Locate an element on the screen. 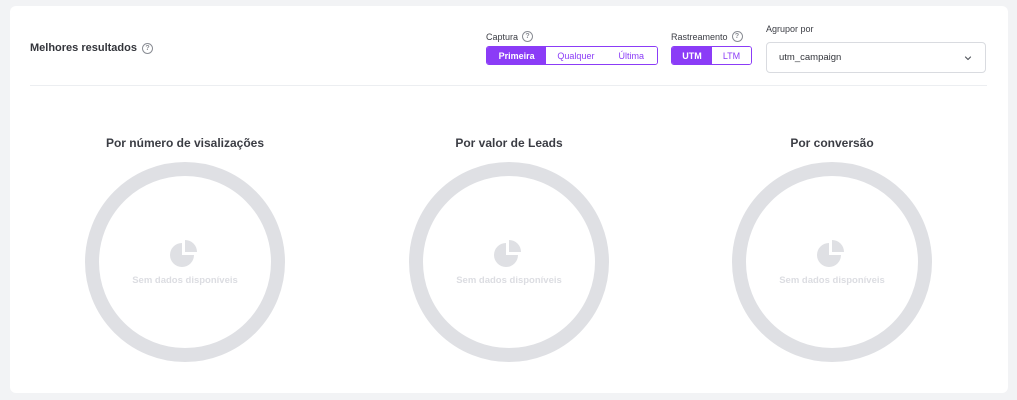  group-by-select: utm_campaign is located at coordinates (876, 57).